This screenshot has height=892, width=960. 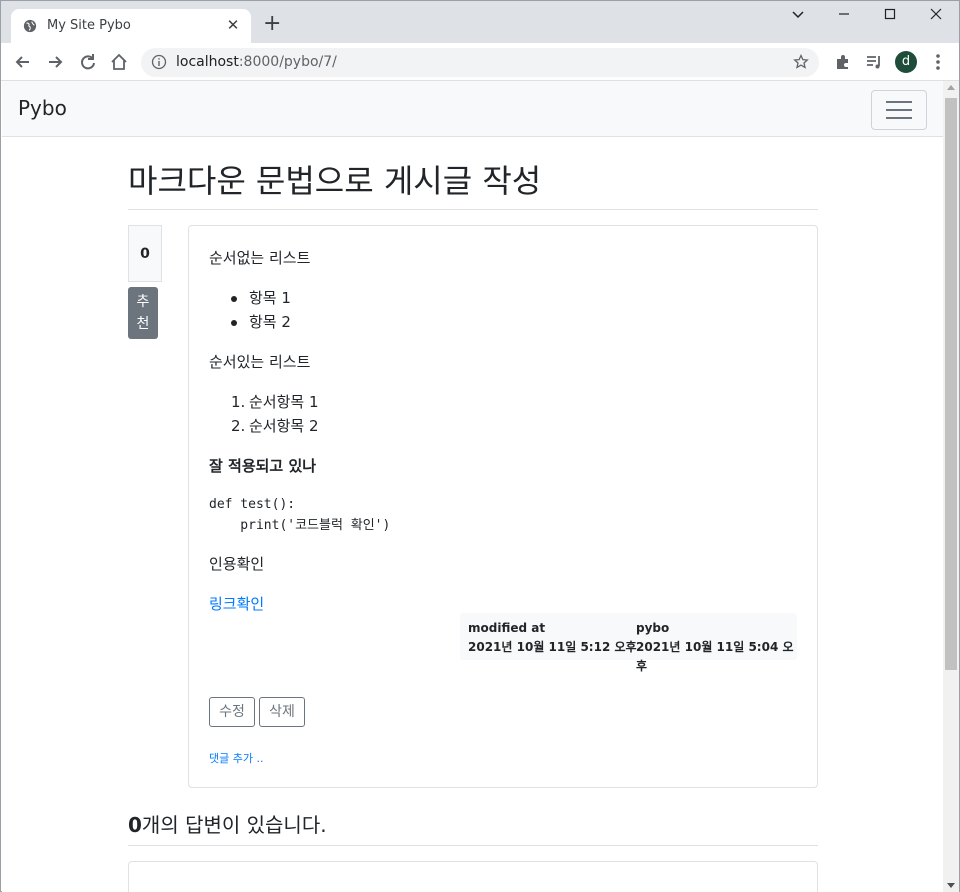 What do you see at coordinates (135, 825) in the screenshot?
I see `answer-count: 0` at bounding box center [135, 825].